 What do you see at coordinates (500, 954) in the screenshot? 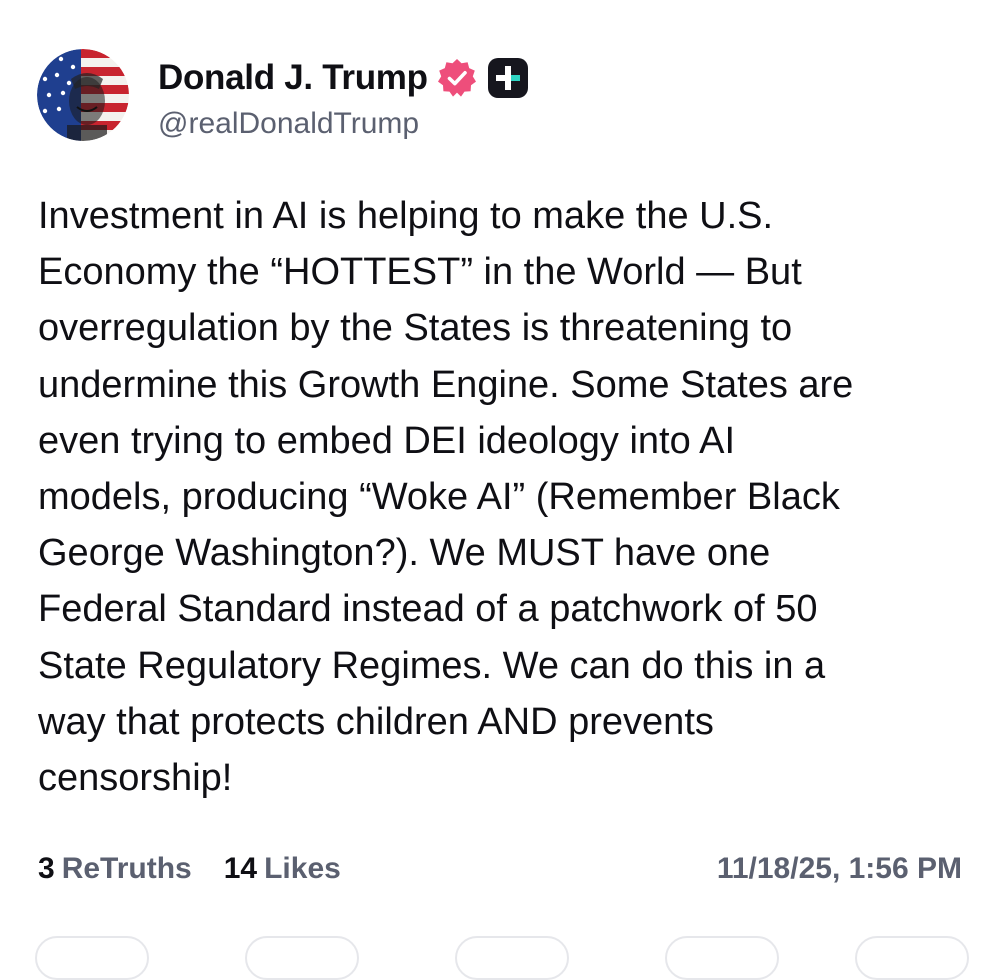
I see `action-bar` at bounding box center [500, 954].